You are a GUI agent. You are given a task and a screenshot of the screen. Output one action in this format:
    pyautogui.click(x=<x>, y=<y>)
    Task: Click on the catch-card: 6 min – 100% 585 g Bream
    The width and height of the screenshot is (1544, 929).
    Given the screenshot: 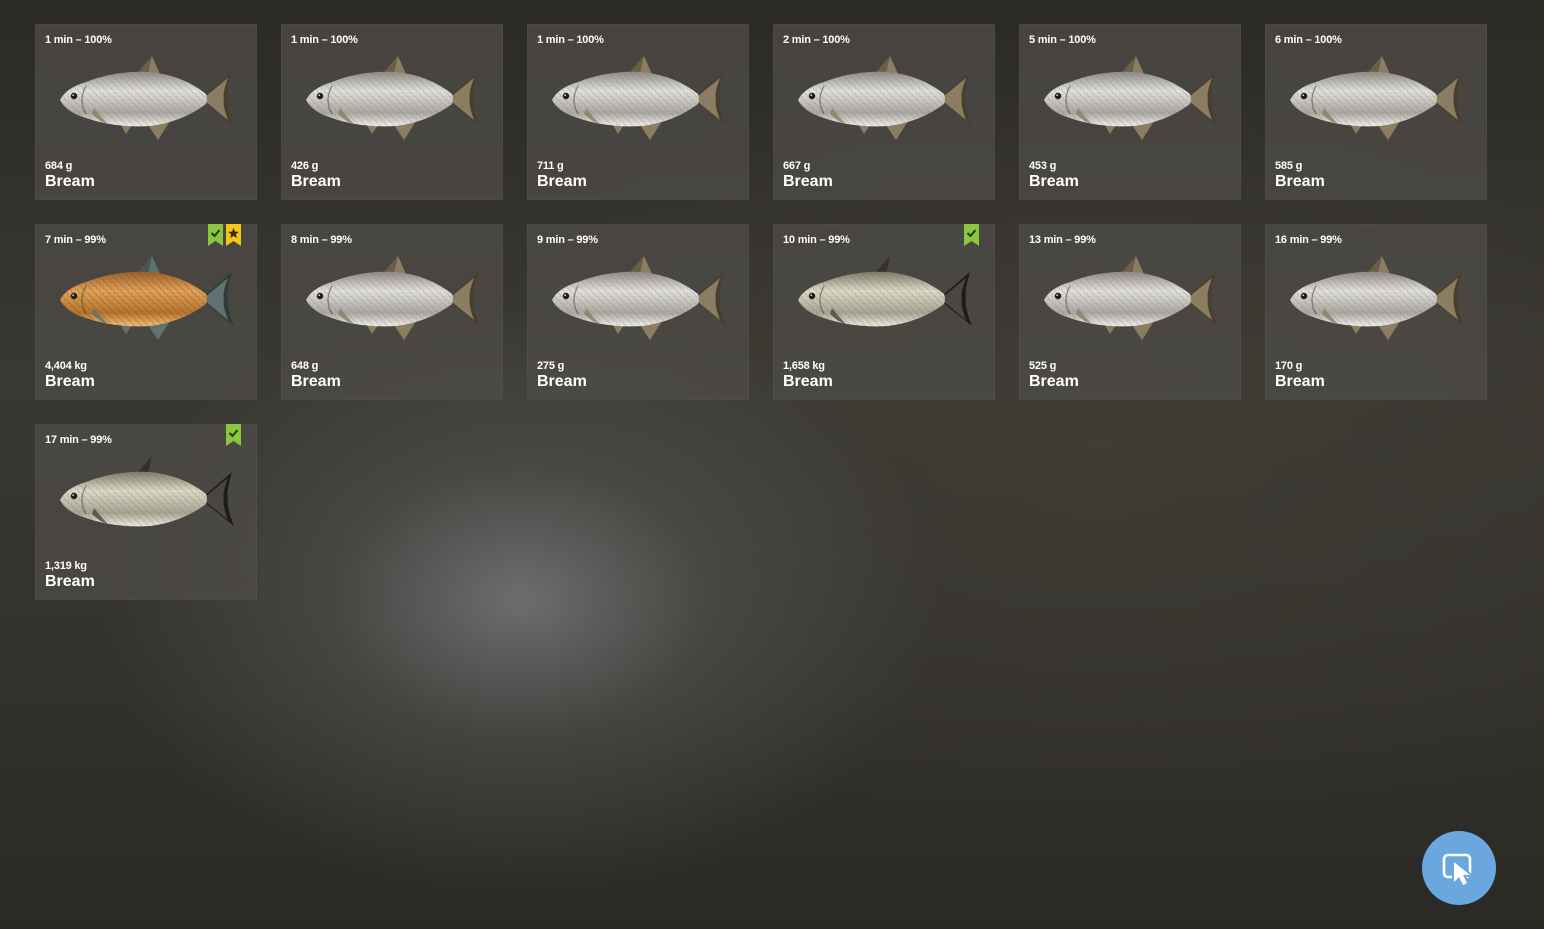 What is the action you would take?
    pyautogui.click(x=1376, y=112)
    